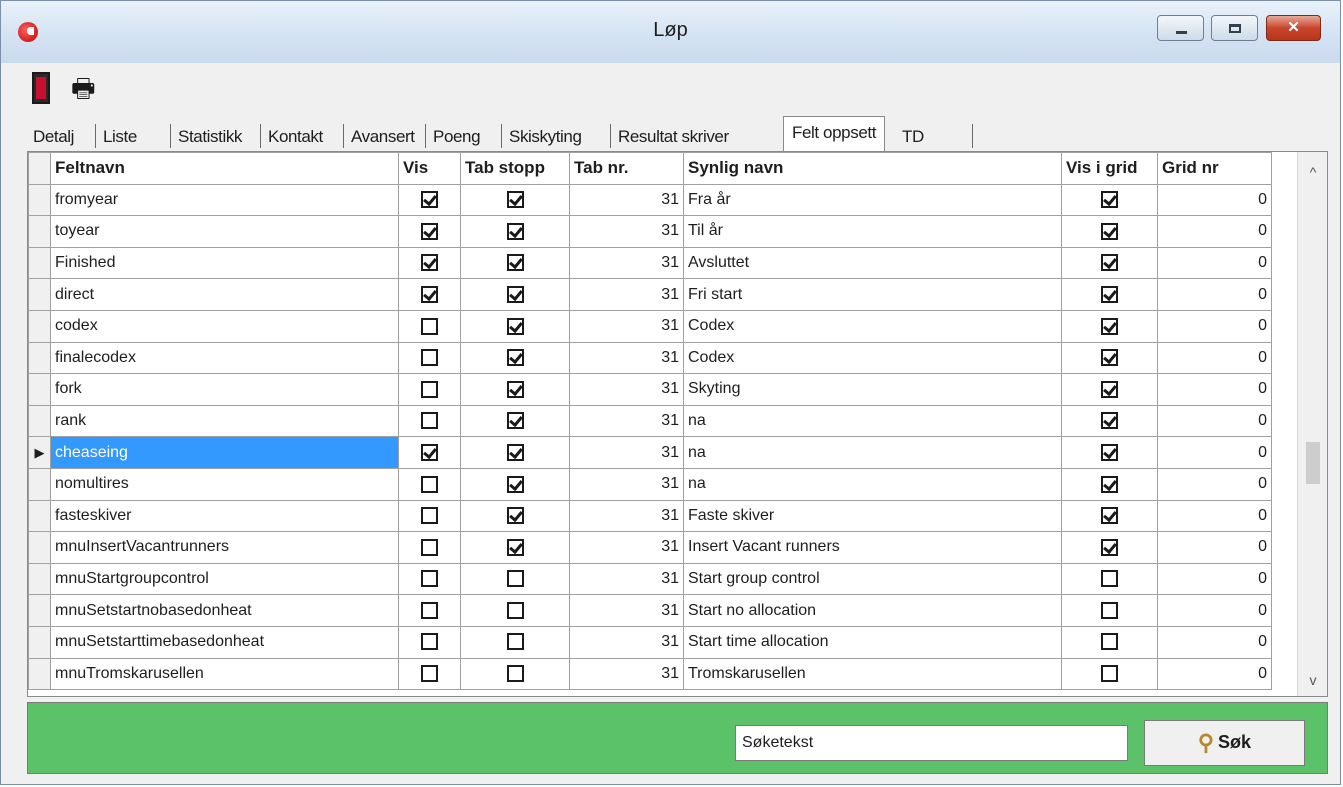 Image resolution: width=1343 pixels, height=787 pixels. I want to click on cell-feltnavn: Finished, so click(224, 263).